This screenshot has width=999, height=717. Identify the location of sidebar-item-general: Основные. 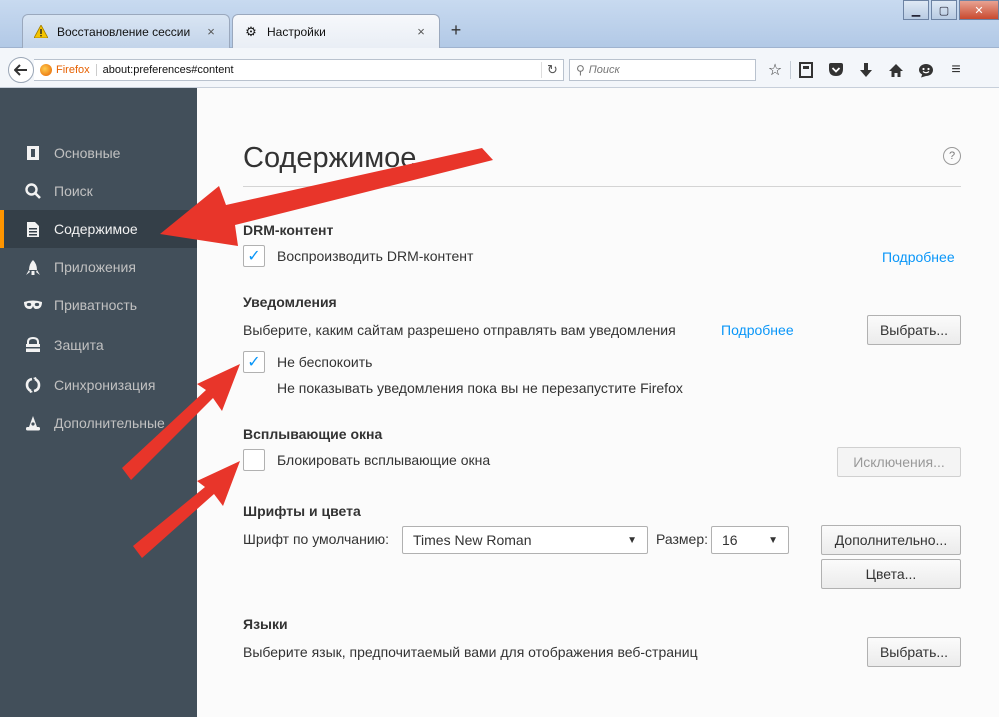
(98, 153).